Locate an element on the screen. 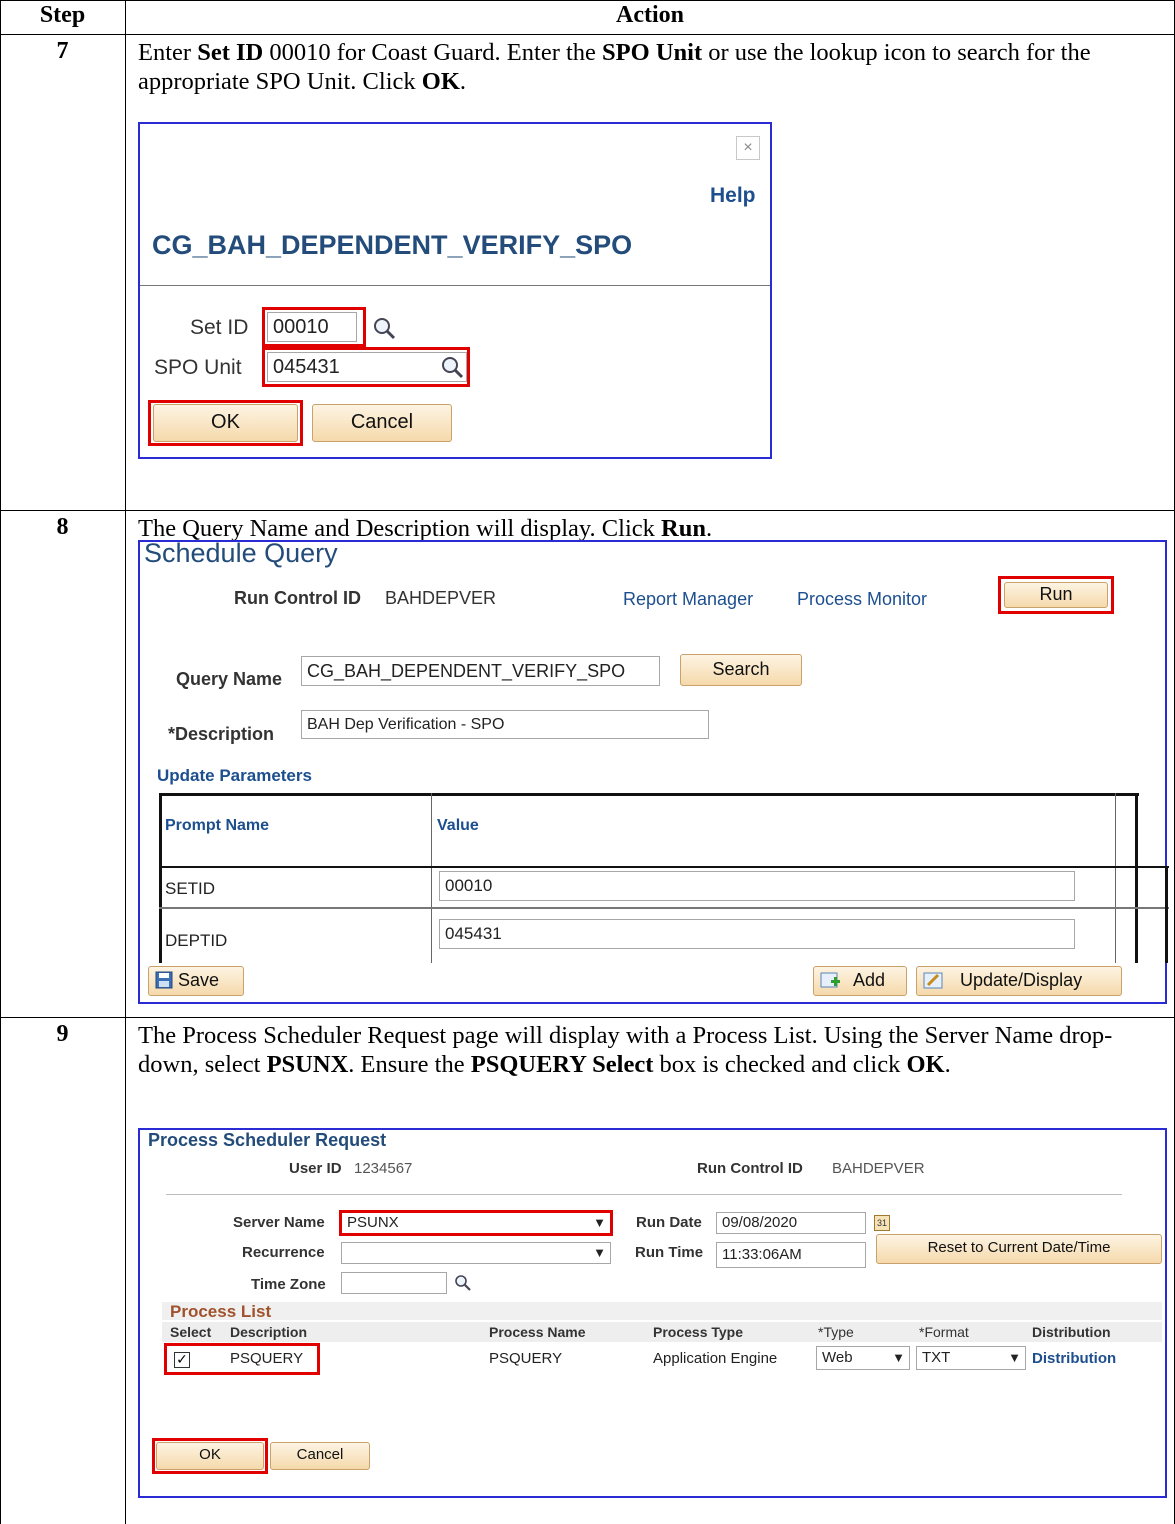  psquery-highlight is located at coordinates (242, 1359).